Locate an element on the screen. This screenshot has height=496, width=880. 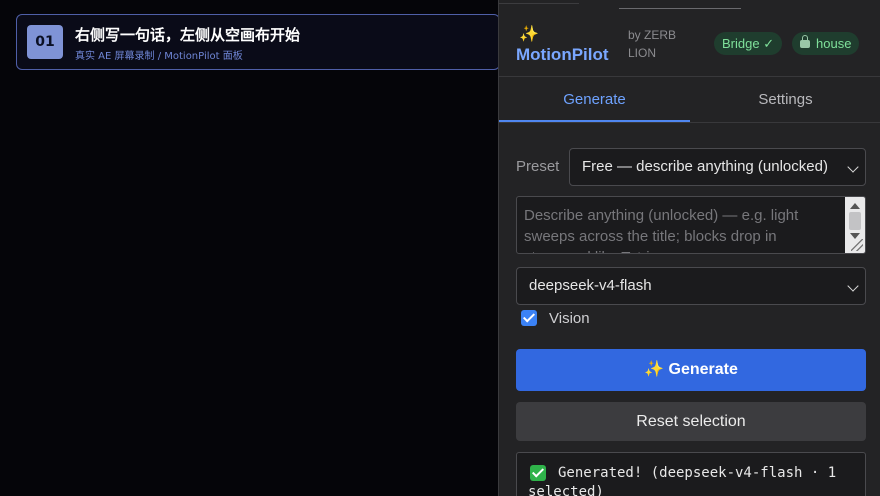
reset-selection-button: Reset selection is located at coordinates (691, 421).